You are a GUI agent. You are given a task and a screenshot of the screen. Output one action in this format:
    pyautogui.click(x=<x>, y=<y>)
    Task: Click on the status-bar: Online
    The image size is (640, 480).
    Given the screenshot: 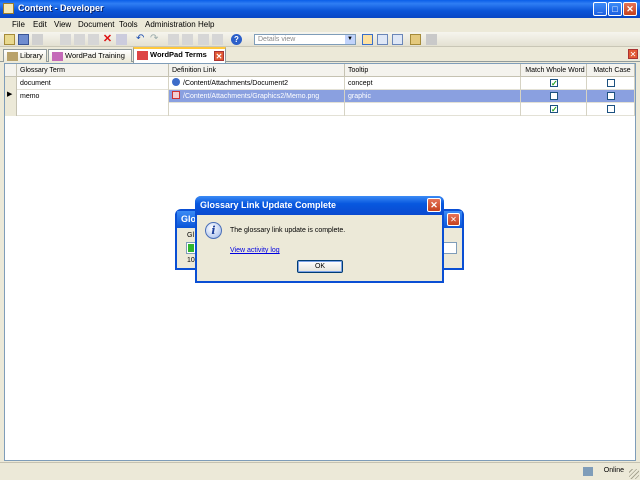 What is the action you would take?
    pyautogui.click(x=320, y=471)
    